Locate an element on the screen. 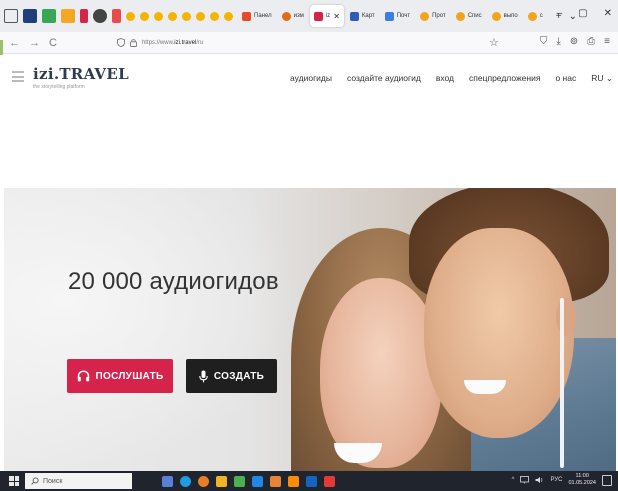 The image size is (618, 491). browser-toolbar-icons: ⛉ ⤓ ⊚ ⎙ ≡ is located at coordinates (575, 41).